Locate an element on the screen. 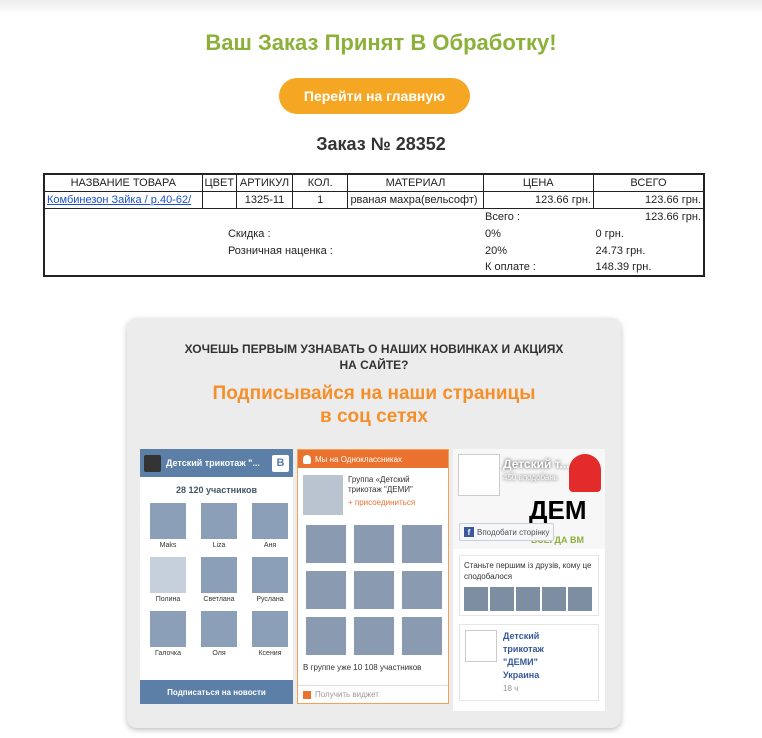 The image size is (762, 738). home-button: Перейти на главную is located at coordinates (374, 96).